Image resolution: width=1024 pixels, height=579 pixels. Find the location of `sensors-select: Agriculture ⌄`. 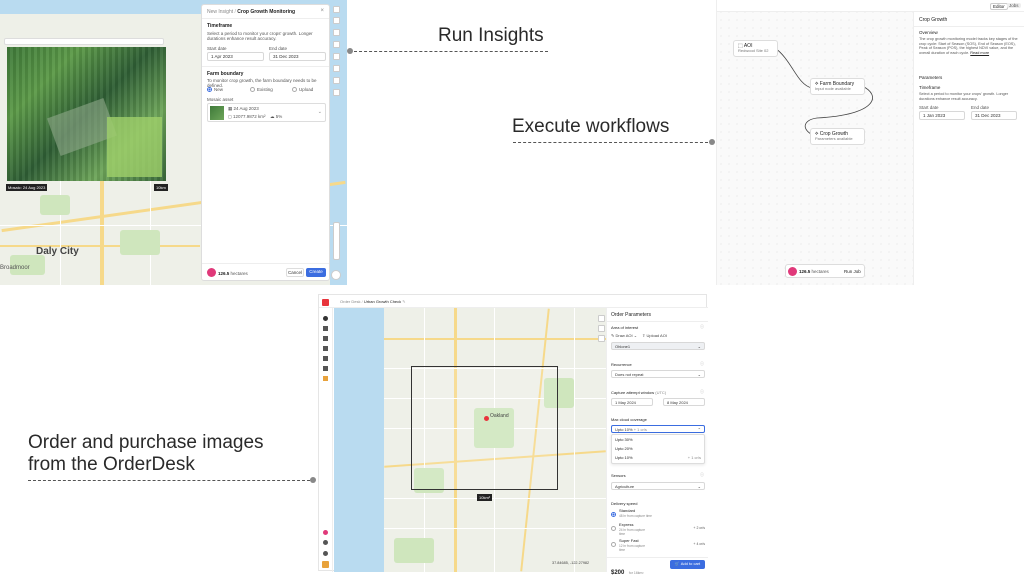

sensors-select: Agriculture ⌄ is located at coordinates (658, 486).